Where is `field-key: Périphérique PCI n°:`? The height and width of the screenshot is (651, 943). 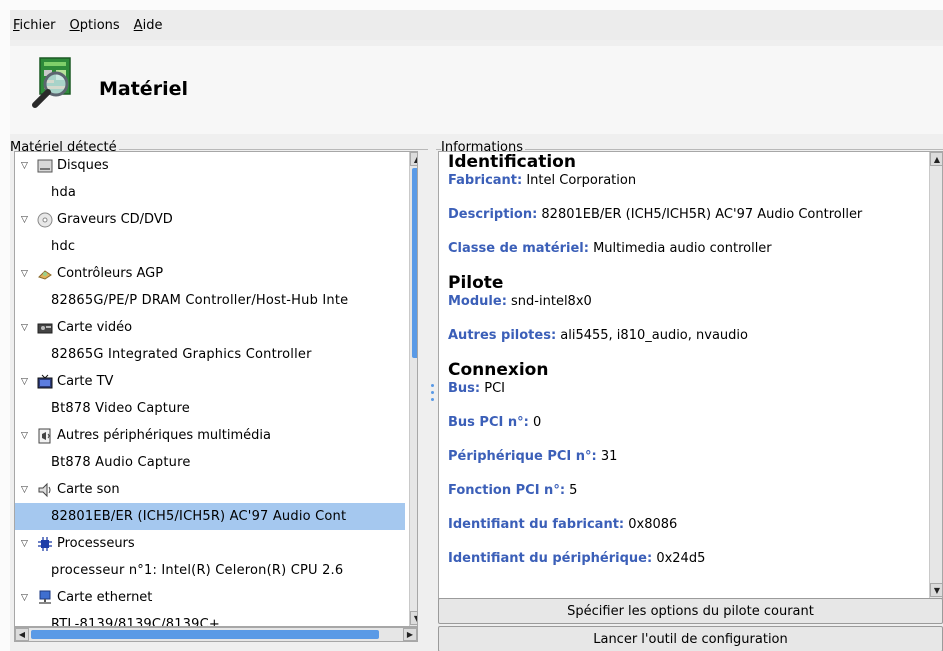
field-key: Périphérique PCI n°: is located at coordinates (522, 456).